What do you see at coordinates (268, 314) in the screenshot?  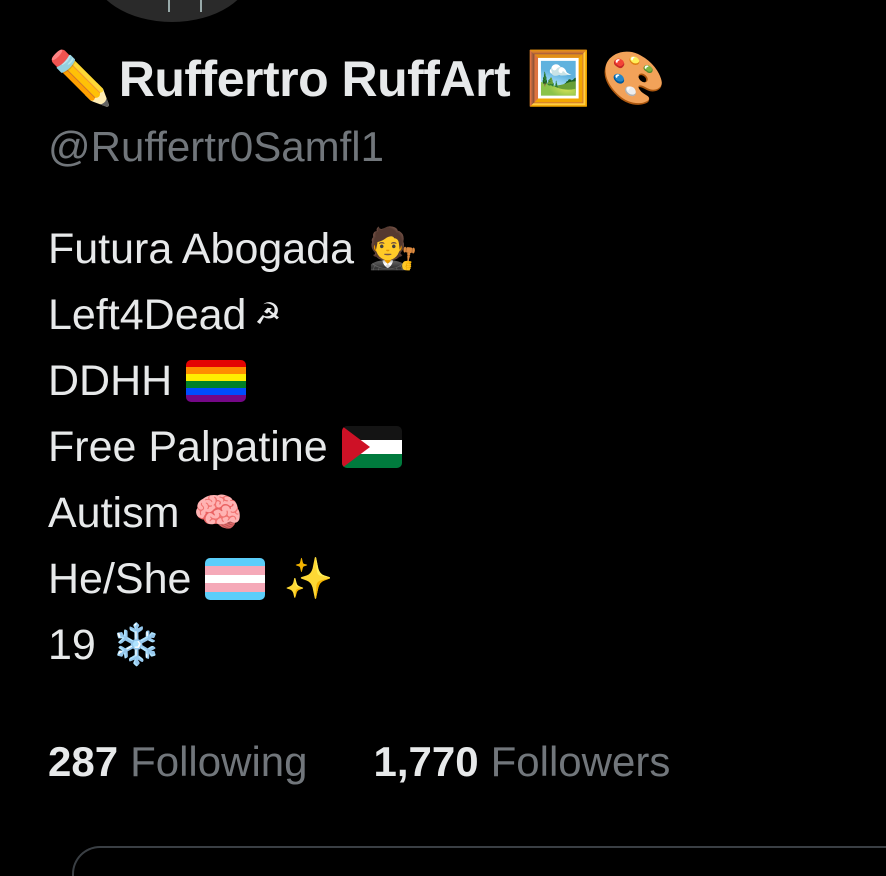 I see `hammer-sickle-icon: ☭` at bounding box center [268, 314].